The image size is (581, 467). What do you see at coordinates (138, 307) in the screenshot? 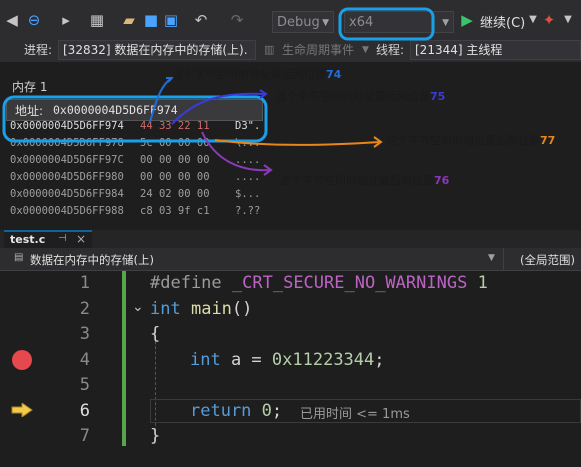
I see `fold-chevron-icon: ⌄` at bounding box center [138, 307].